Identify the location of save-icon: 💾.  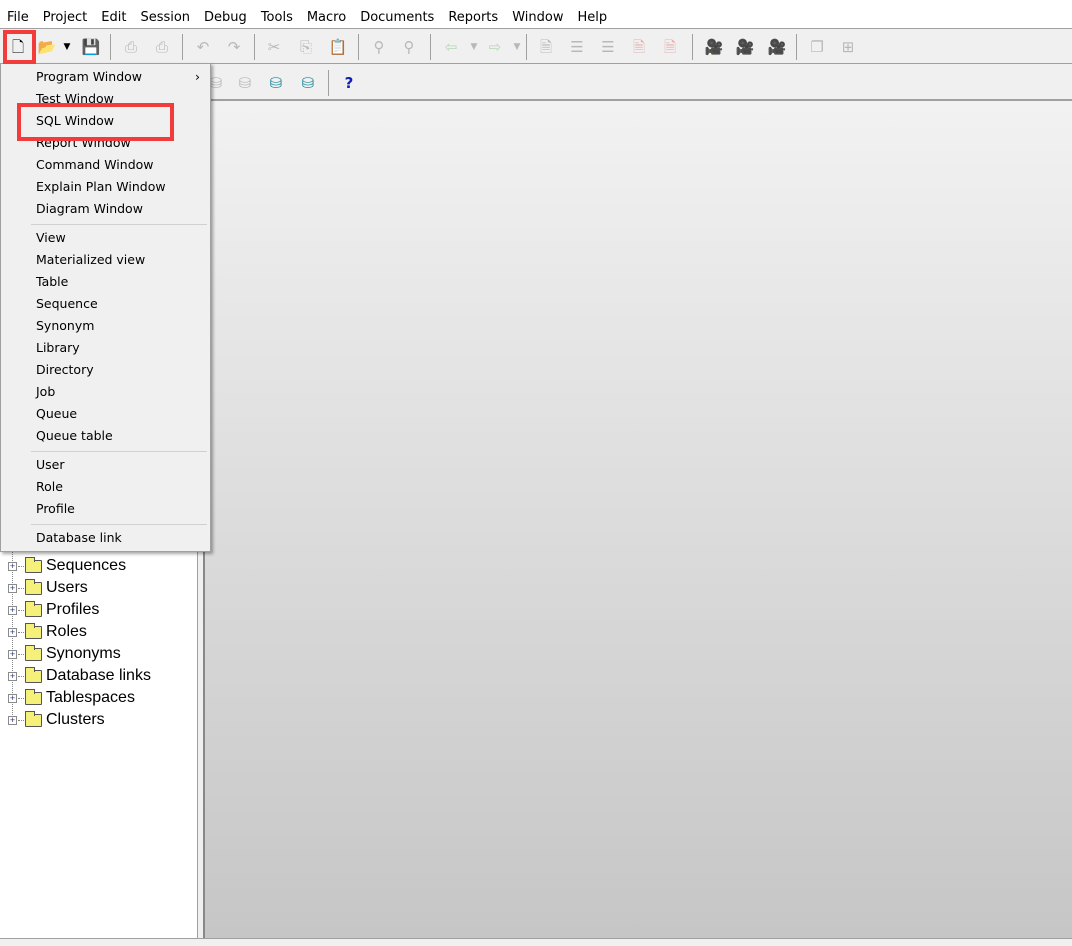
(91, 47).